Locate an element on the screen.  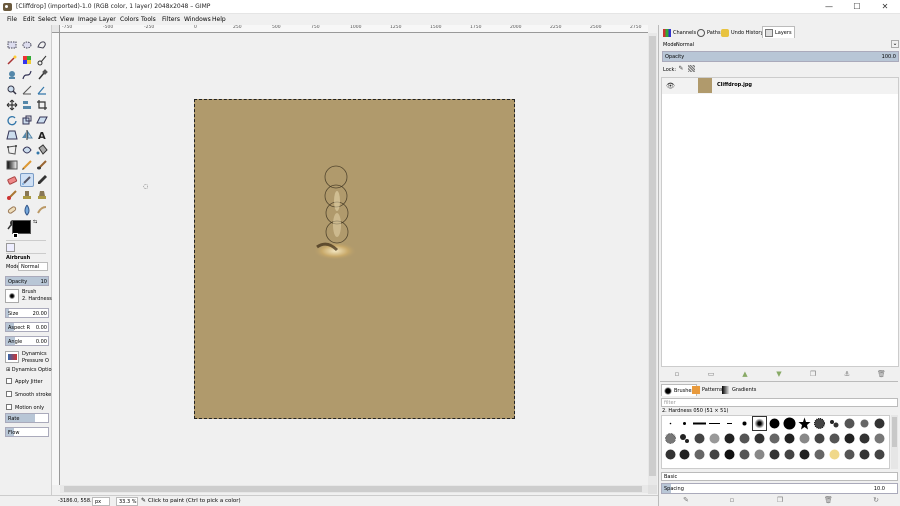
foreground-select-icon is located at coordinates (12, 75).